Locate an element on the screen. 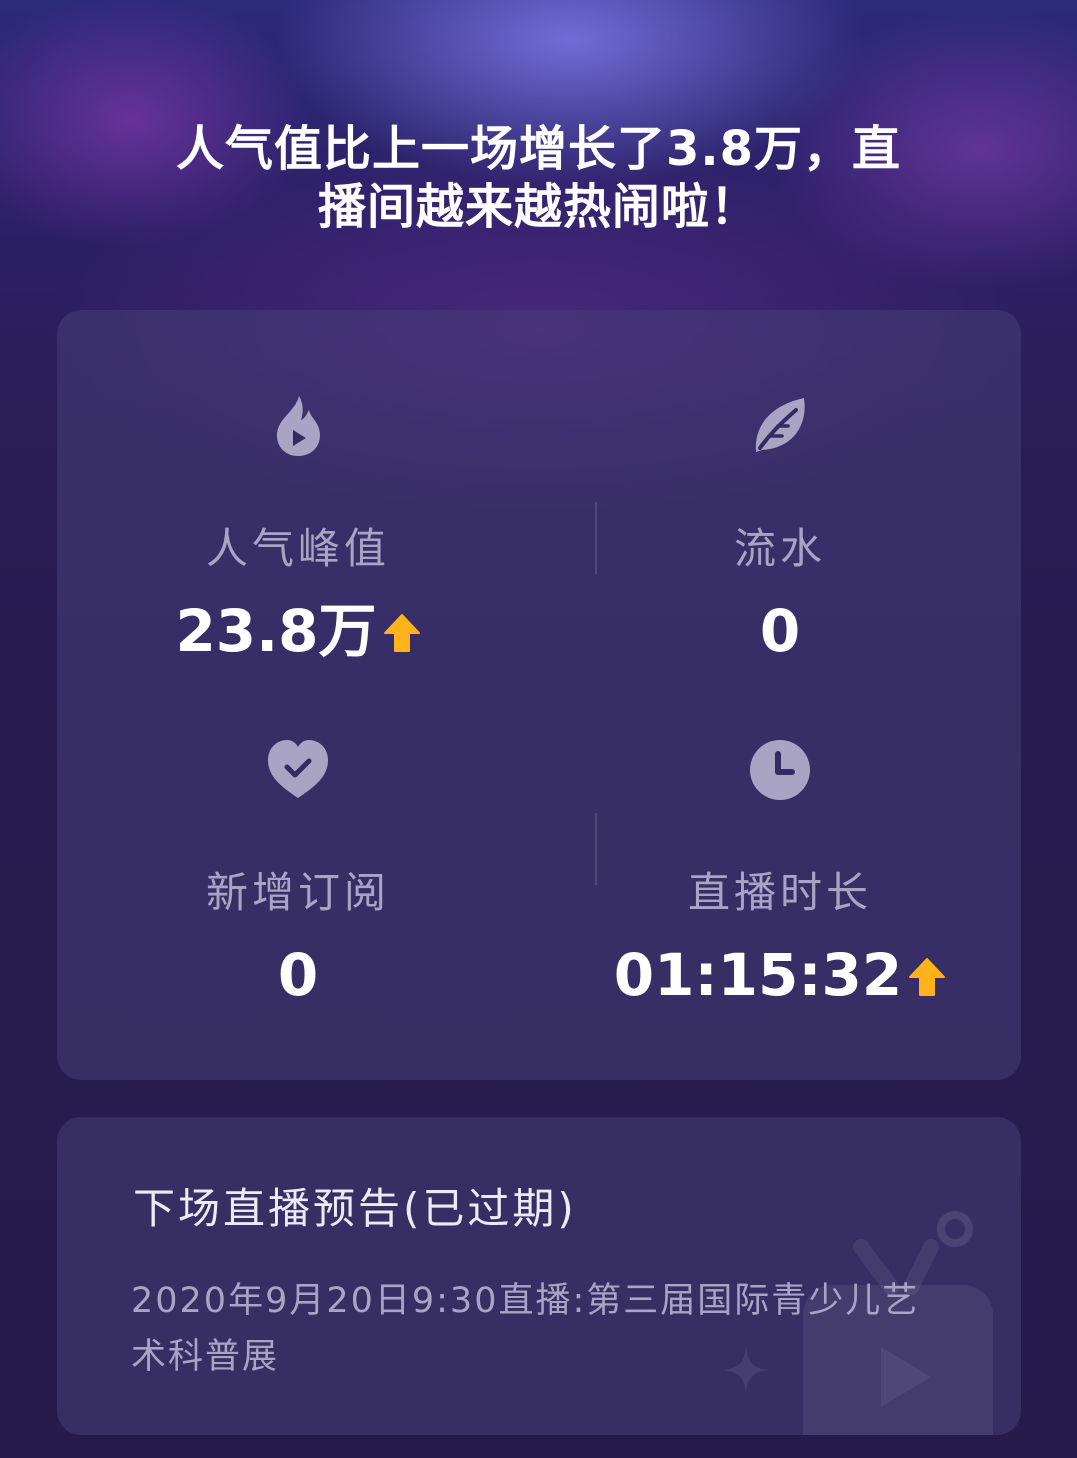 Image resolution: width=1077 pixels, height=1458 pixels. headline-line-2: 播间越来越热闹啦！ is located at coordinates (538, 207).